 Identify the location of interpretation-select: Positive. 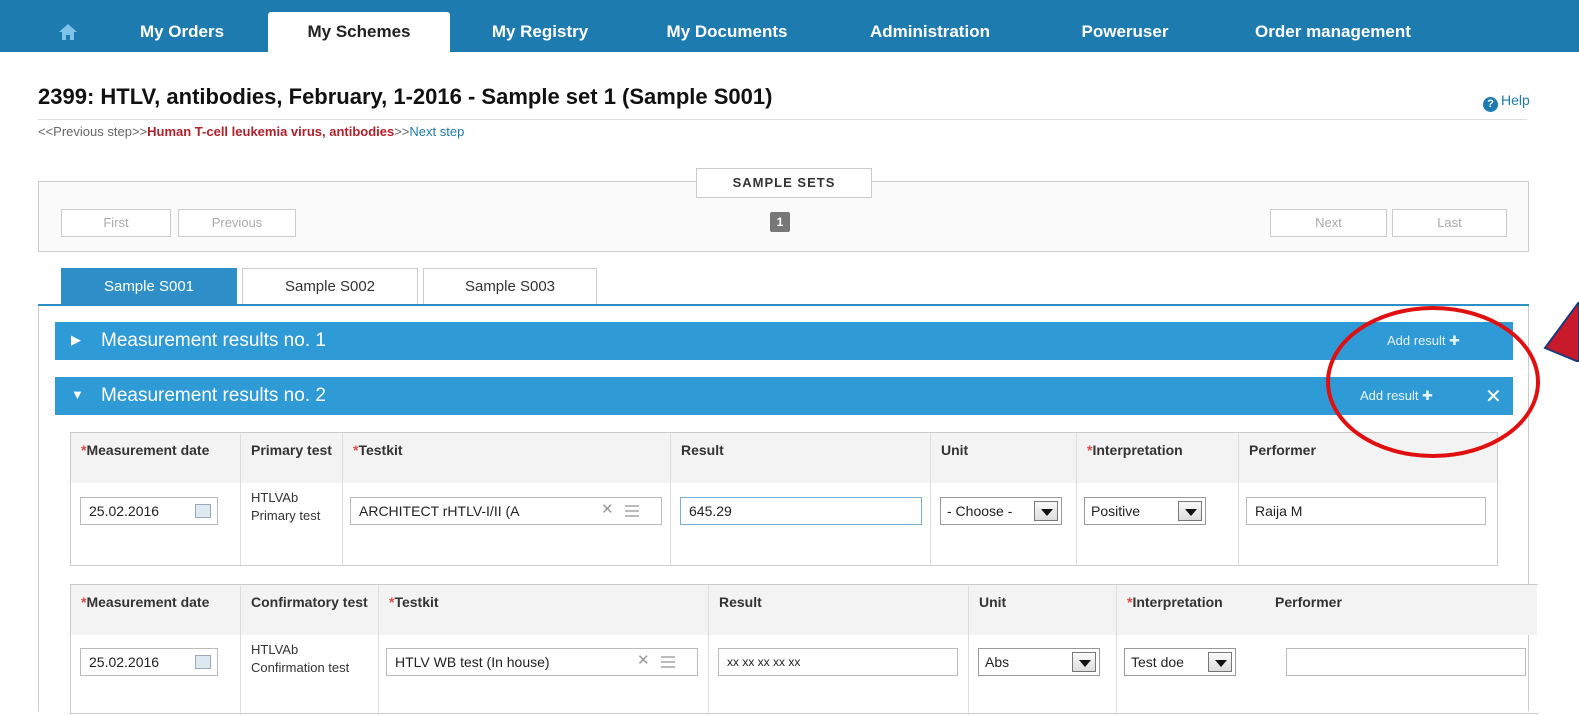
(1145, 511).